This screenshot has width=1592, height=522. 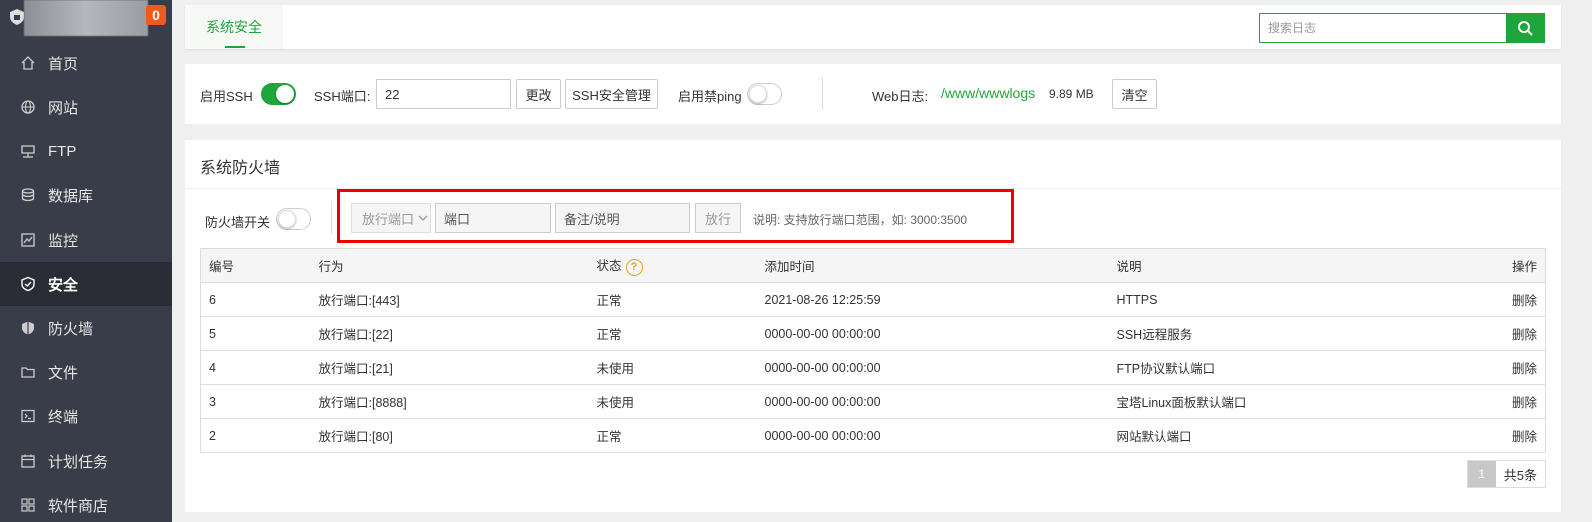 I want to click on sidebar-item-2: FTP, so click(x=86, y=151).